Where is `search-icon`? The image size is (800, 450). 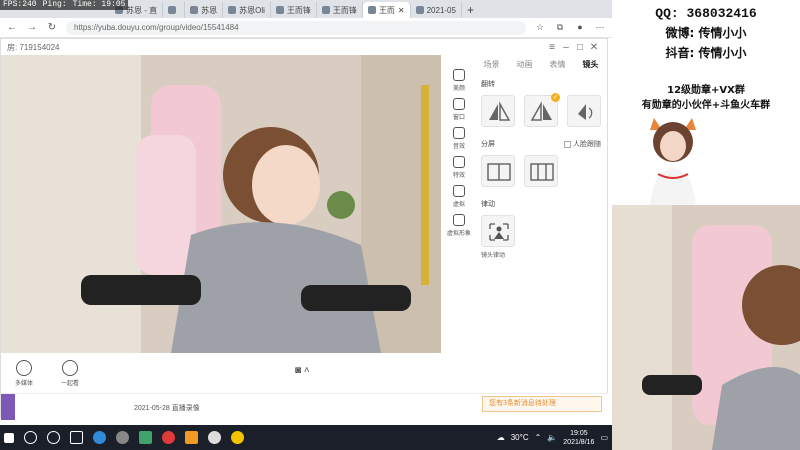
search-icon is located at coordinates (30, 437).